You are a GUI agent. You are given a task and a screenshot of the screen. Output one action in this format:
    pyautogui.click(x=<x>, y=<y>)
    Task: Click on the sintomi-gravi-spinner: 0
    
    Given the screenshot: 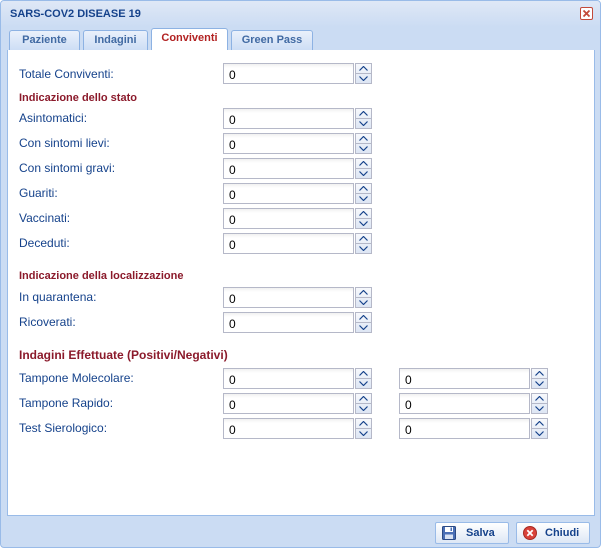 What is the action you would take?
    pyautogui.click(x=297, y=168)
    